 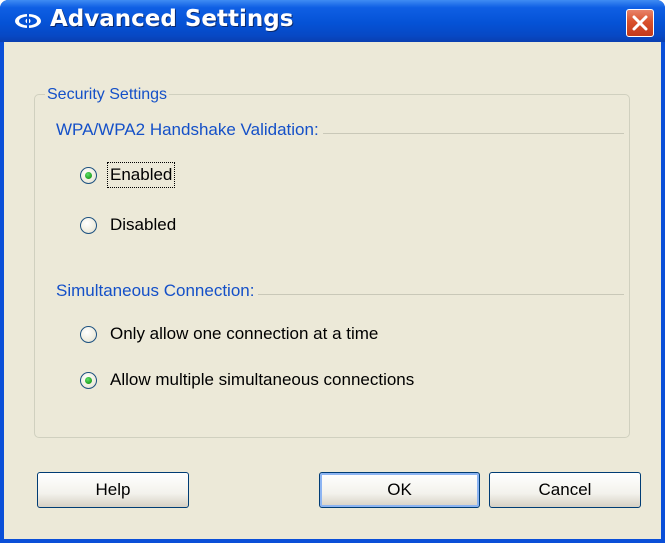 I want to click on radio-label-disabled: Disabled, so click(x=143, y=224).